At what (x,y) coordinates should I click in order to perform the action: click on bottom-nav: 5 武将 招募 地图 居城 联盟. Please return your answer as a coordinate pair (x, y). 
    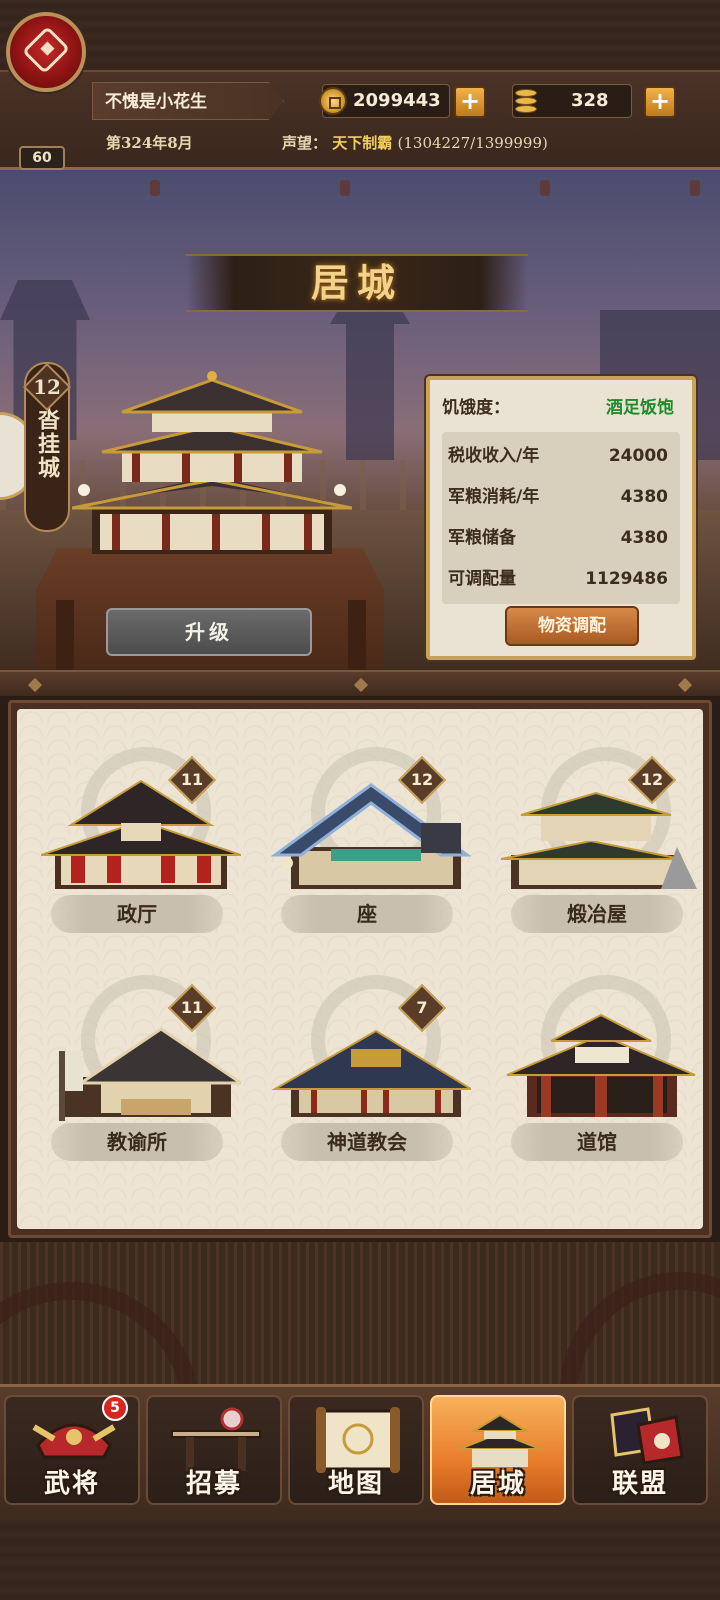
    Looking at the image, I should click on (360, 1452).